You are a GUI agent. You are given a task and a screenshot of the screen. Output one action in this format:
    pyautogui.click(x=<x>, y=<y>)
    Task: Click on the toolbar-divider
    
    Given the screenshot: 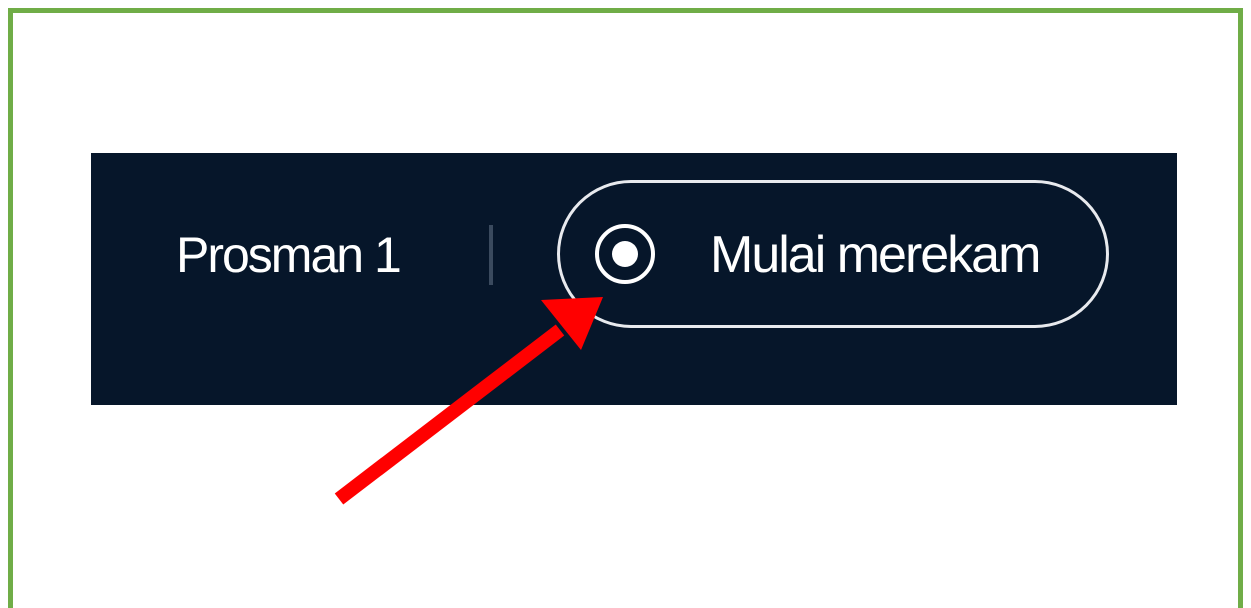 What is the action you would take?
    pyautogui.click(x=491, y=255)
    